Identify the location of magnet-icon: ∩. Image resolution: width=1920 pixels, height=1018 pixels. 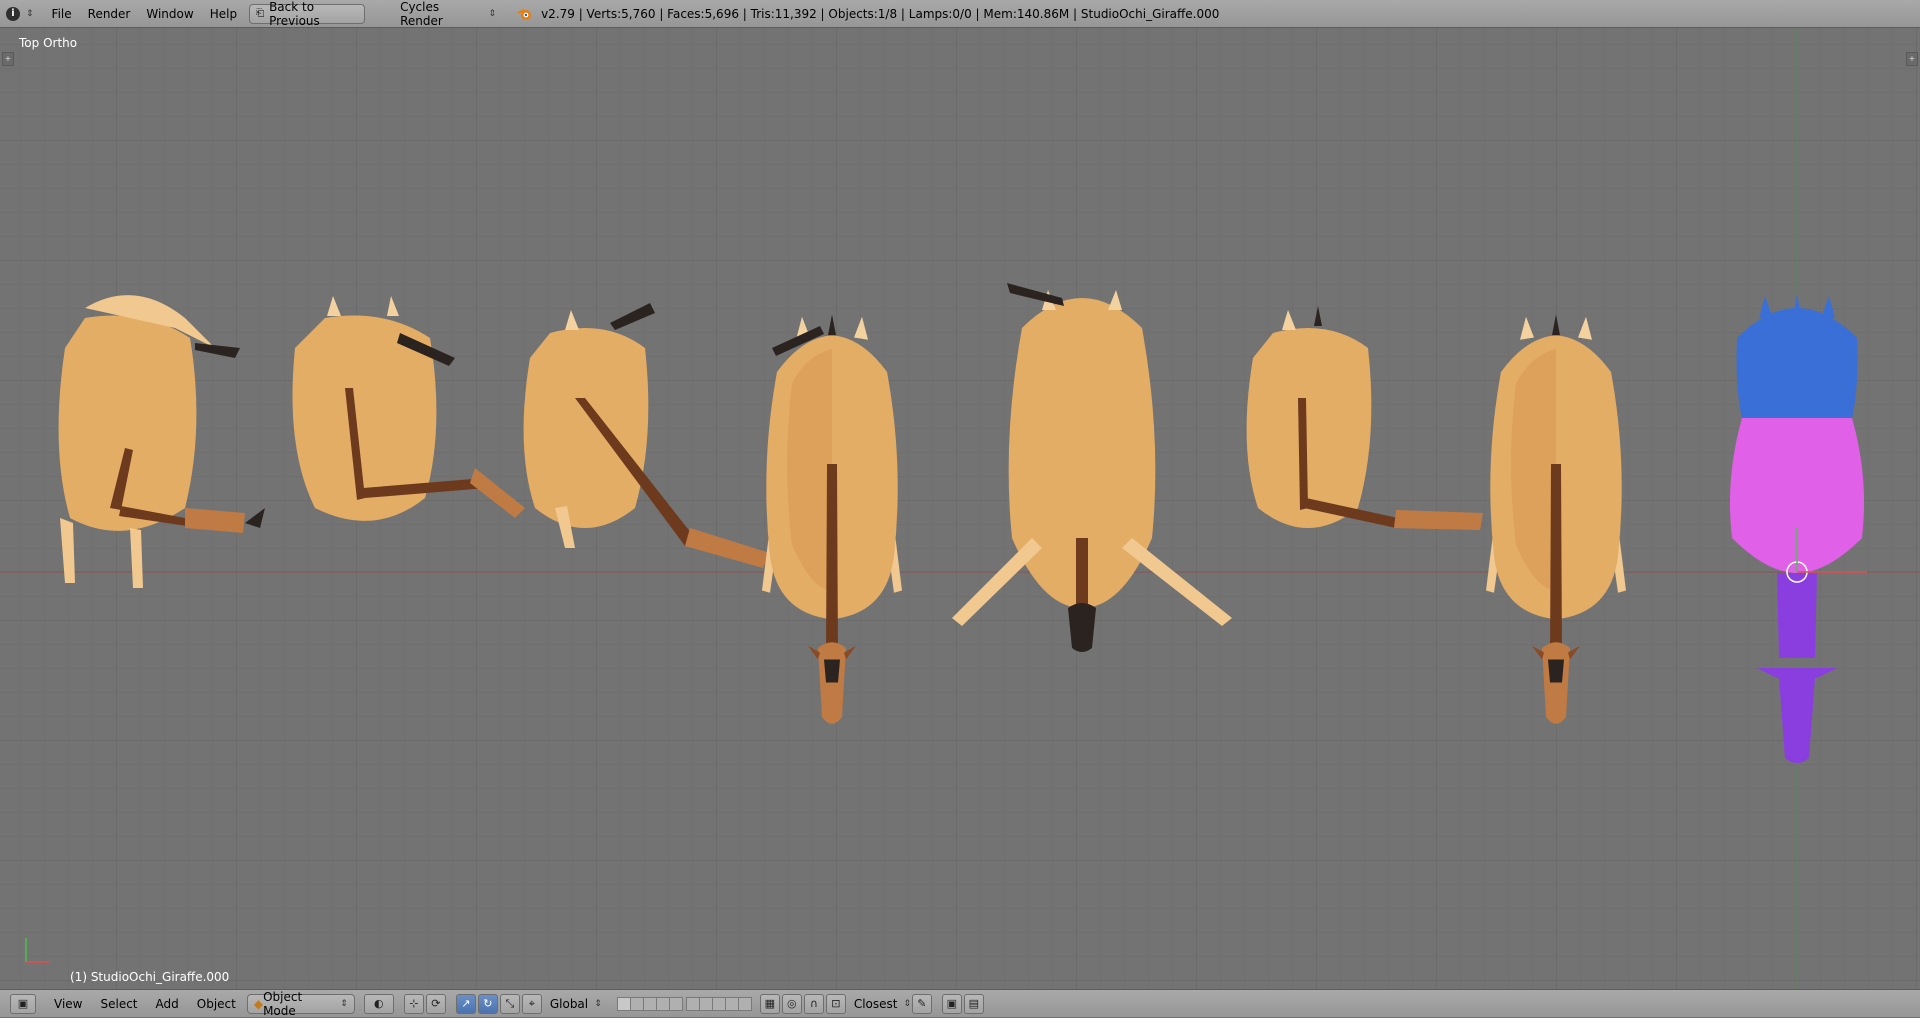
(813, 1003).